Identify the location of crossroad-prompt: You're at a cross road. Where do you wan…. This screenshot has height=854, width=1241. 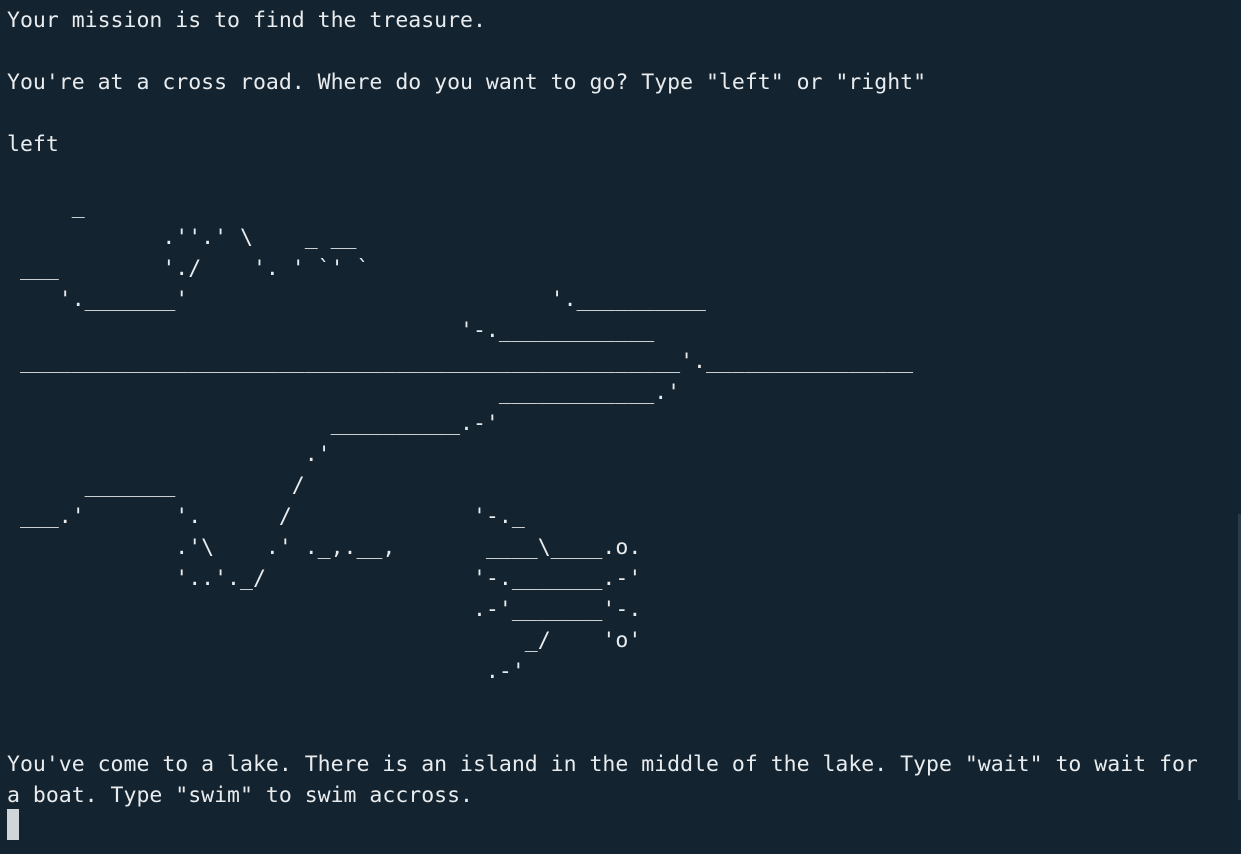
(467, 82).